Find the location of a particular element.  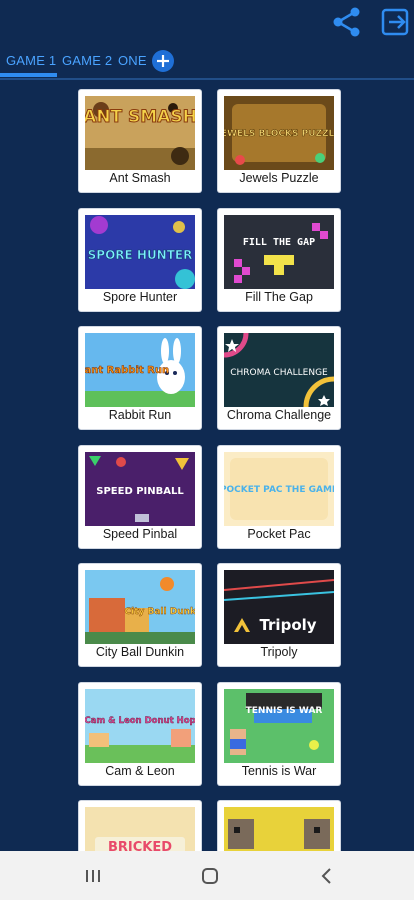

game-card-jewels-puzzle: JEWELS BLOCKS PUZZLE Jewels Puzzle is located at coordinates (279, 141).